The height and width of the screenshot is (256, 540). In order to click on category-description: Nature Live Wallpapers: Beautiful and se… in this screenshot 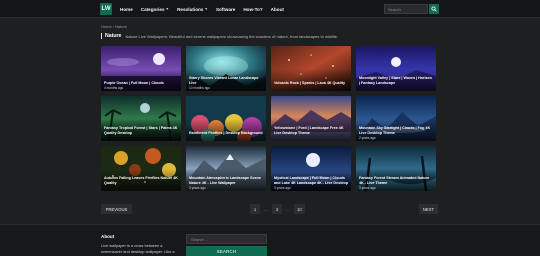, I will do `click(232, 36)`.